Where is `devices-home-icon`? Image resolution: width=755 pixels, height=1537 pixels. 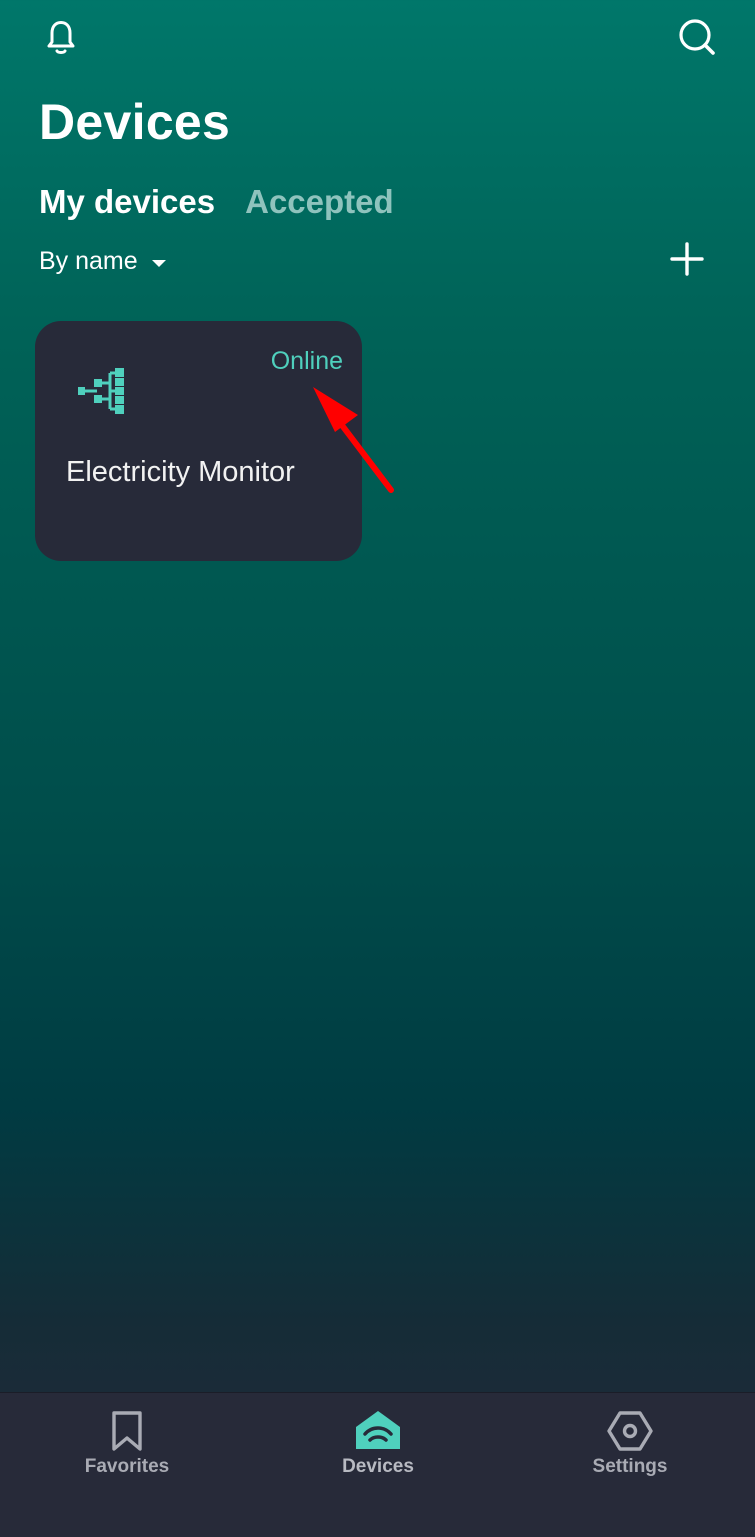 devices-home-icon is located at coordinates (378, 1431).